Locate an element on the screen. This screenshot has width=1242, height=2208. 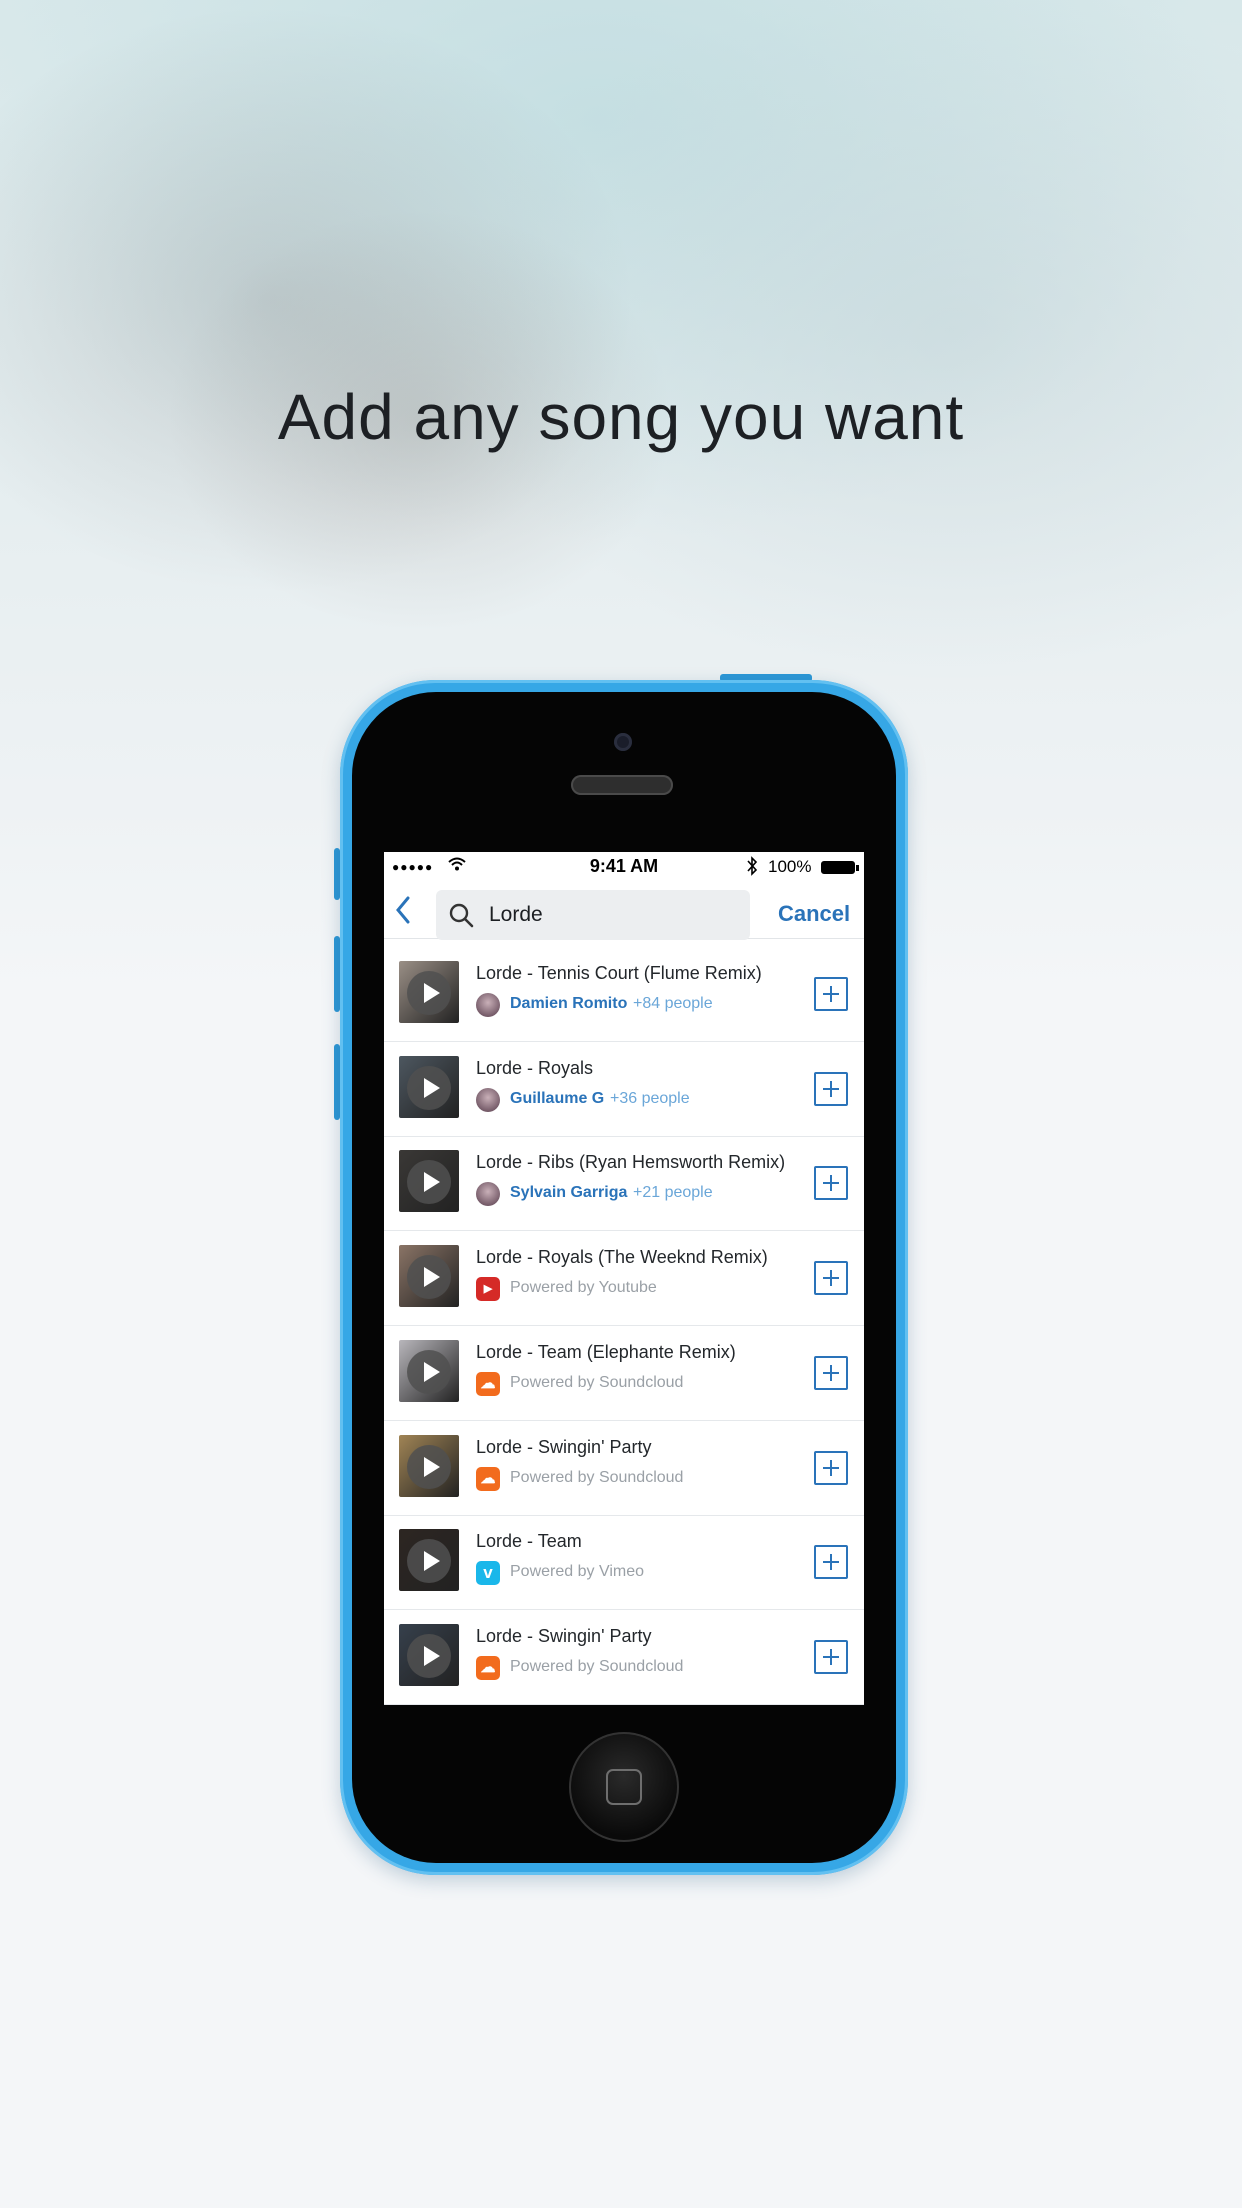
back-chevron-icon is located at coordinates (407, 910).